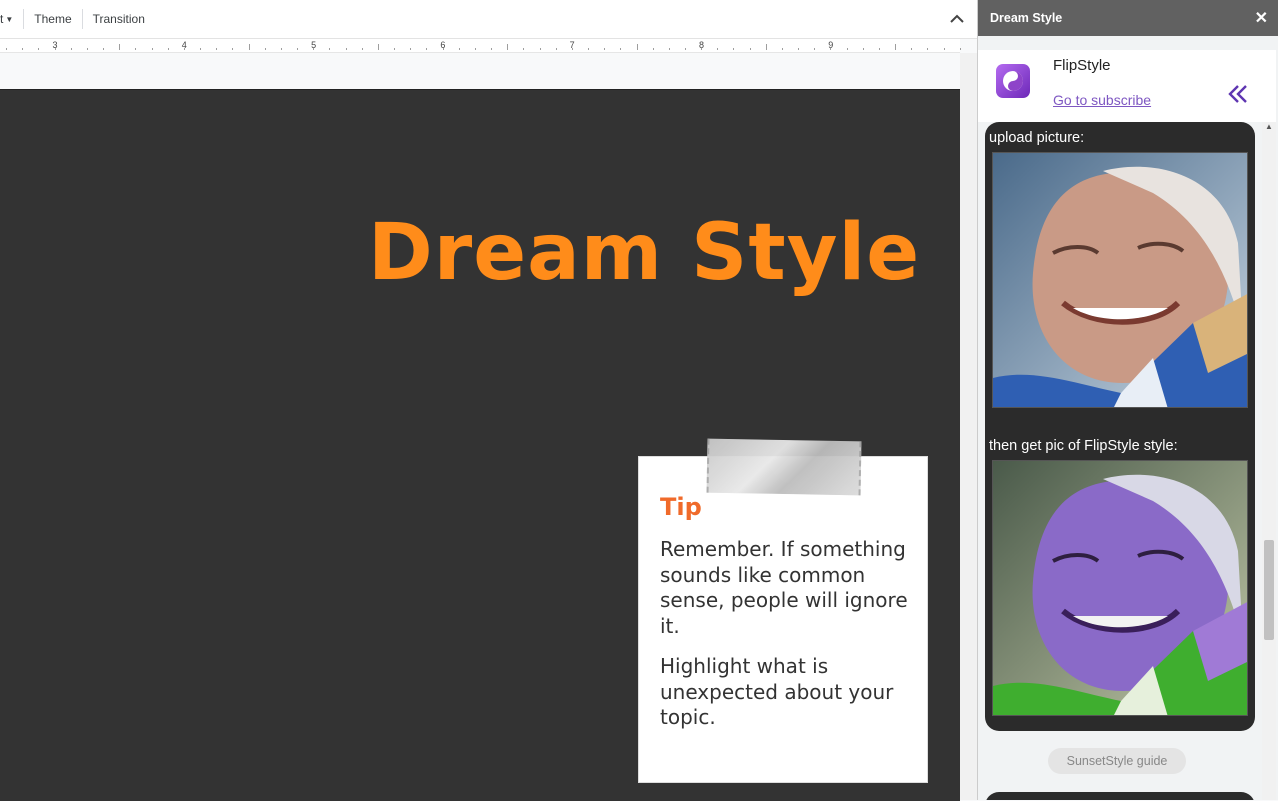 The width and height of the screenshot is (1278, 801). I want to click on transition-label: Transition, so click(118, 19).